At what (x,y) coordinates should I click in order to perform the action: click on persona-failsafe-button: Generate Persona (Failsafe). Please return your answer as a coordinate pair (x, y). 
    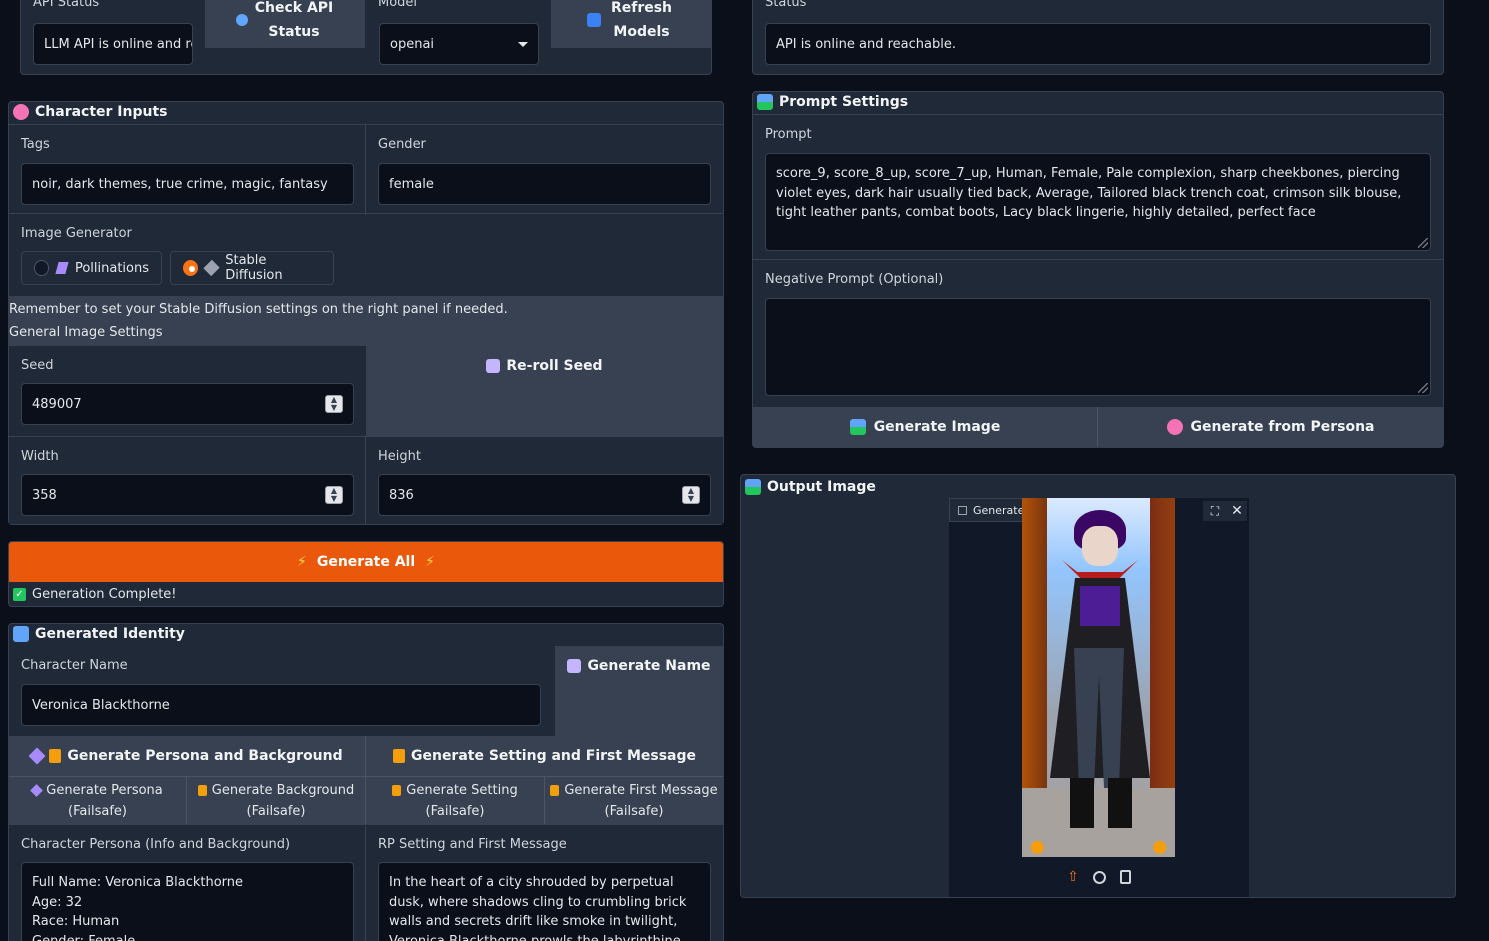
    Looking at the image, I should click on (98, 800).